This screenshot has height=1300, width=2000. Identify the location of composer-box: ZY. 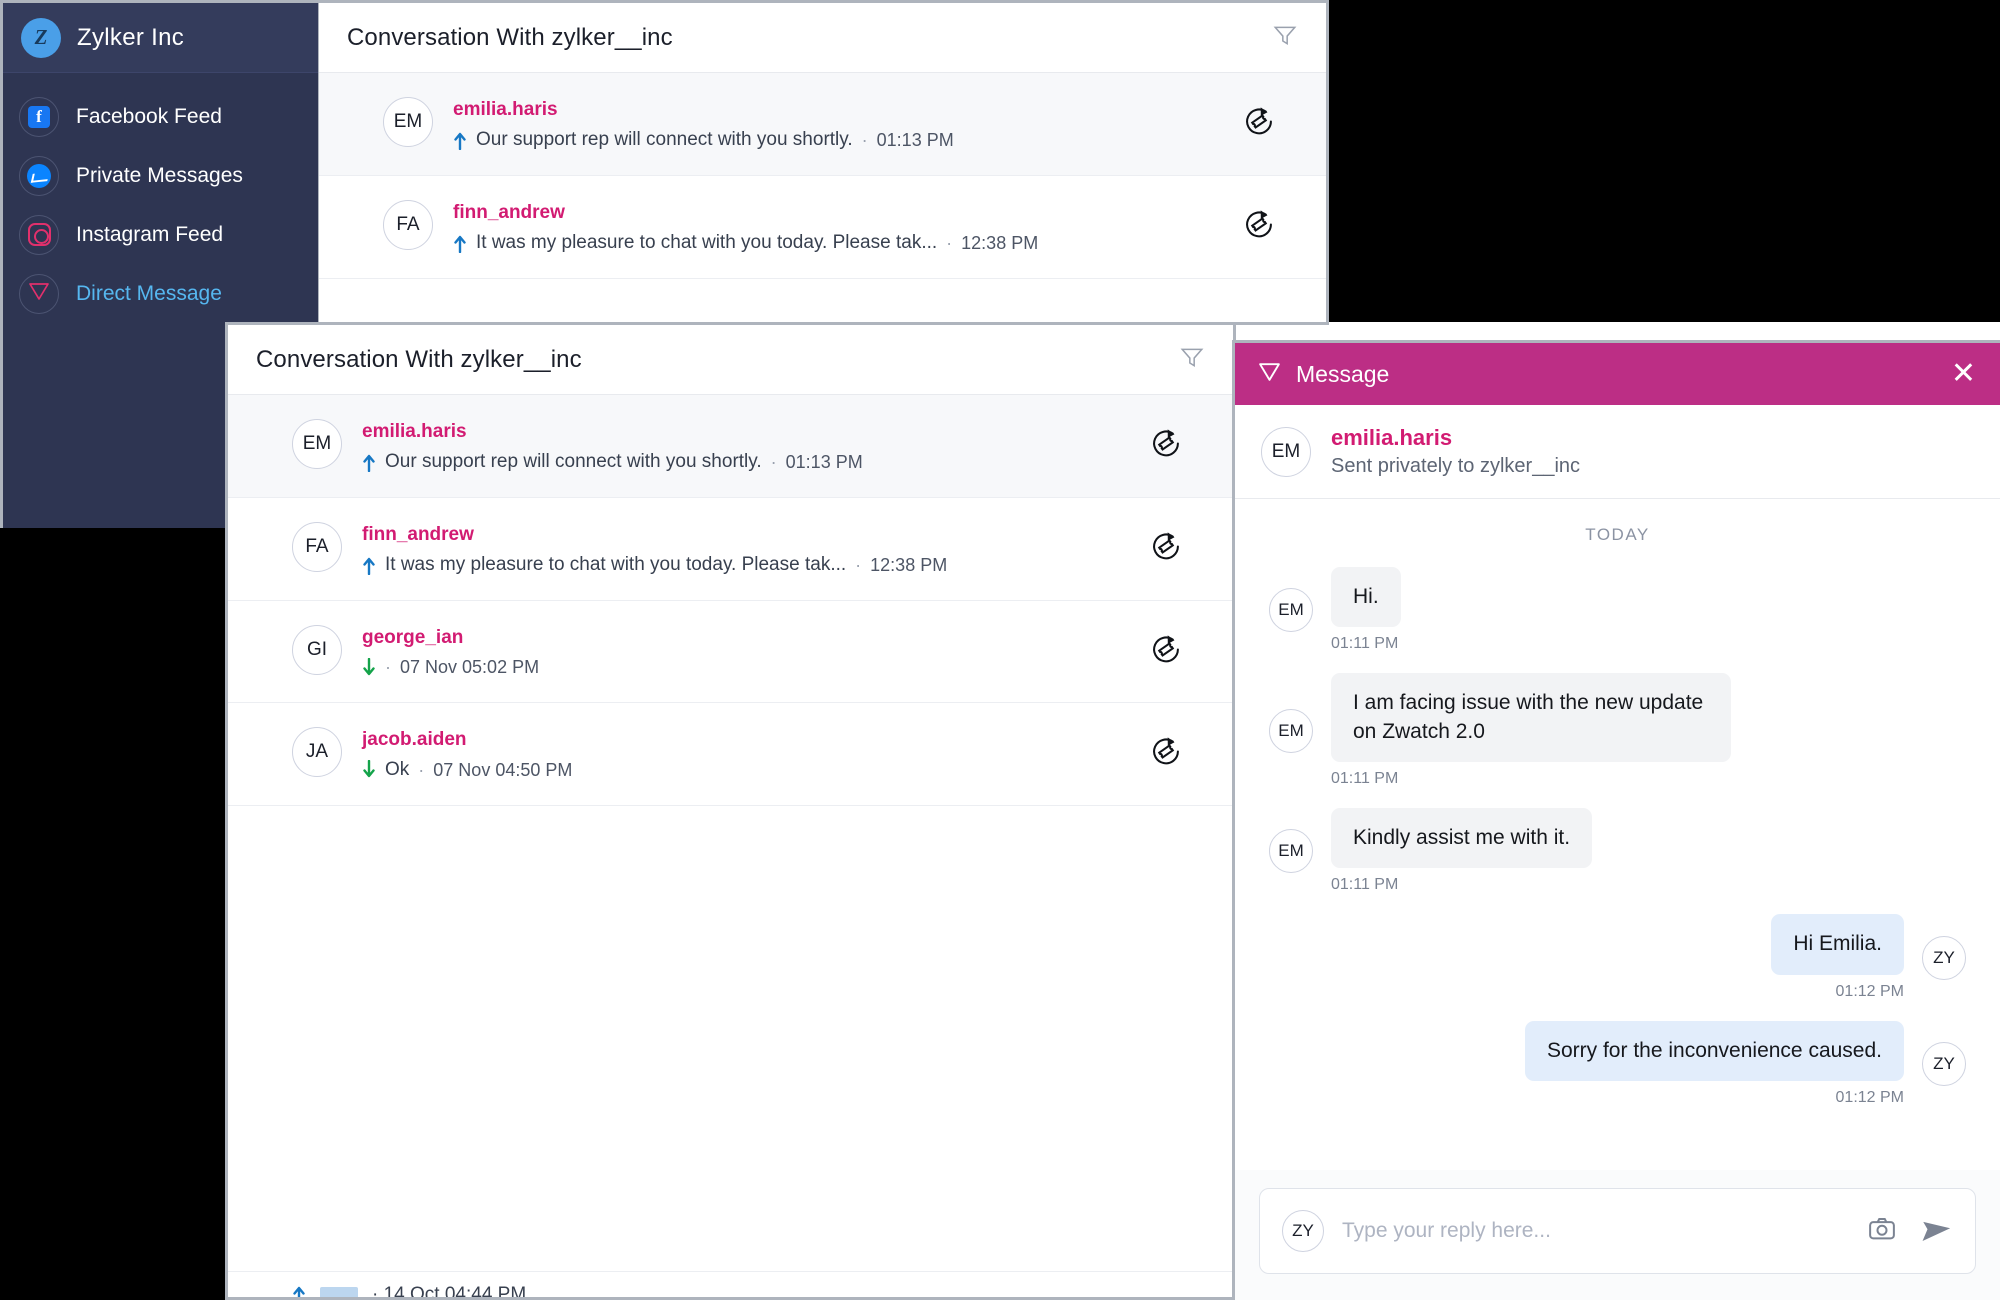
(1617, 1231).